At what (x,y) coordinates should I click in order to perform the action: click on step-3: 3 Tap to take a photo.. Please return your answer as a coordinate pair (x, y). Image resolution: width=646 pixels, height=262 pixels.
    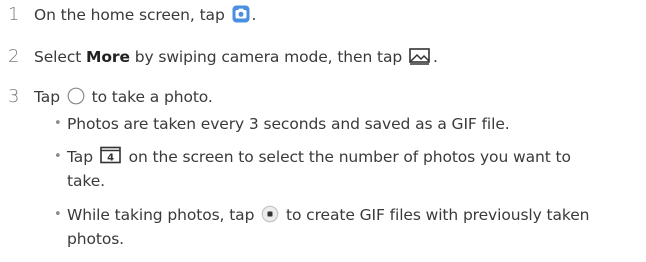
    Looking at the image, I should click on (106, 98).